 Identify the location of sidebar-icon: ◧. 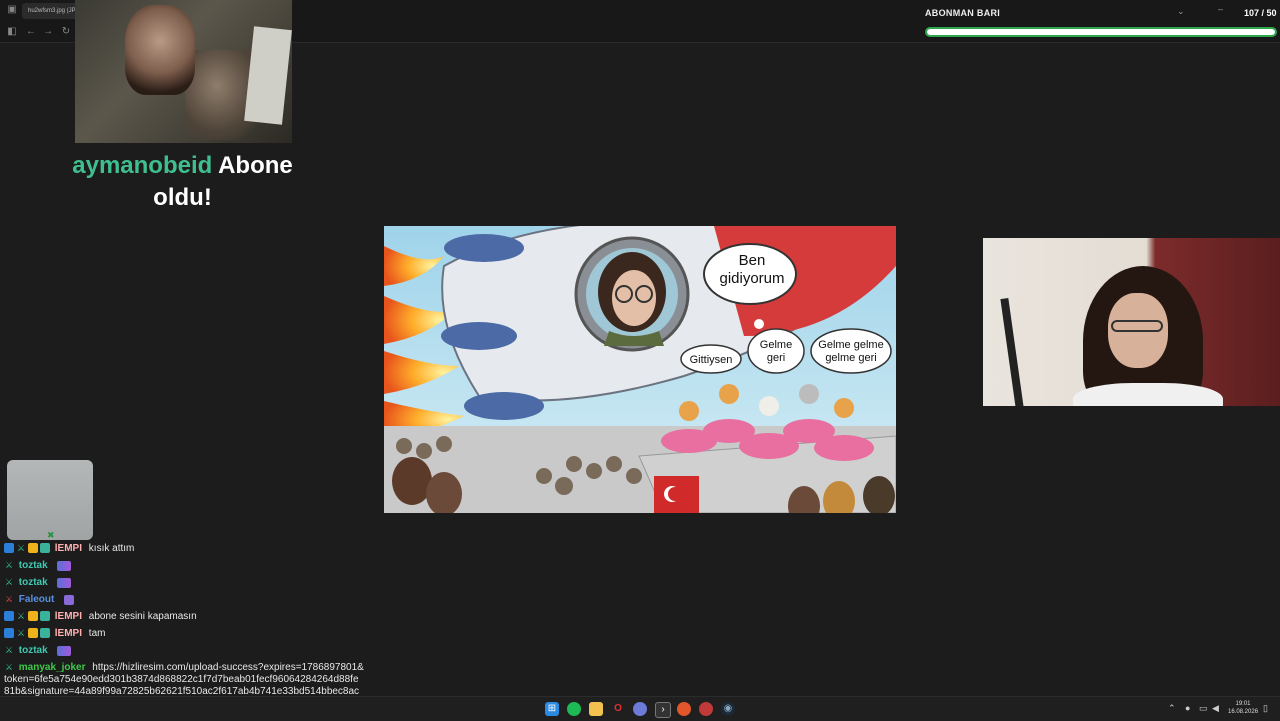
(12, 32).